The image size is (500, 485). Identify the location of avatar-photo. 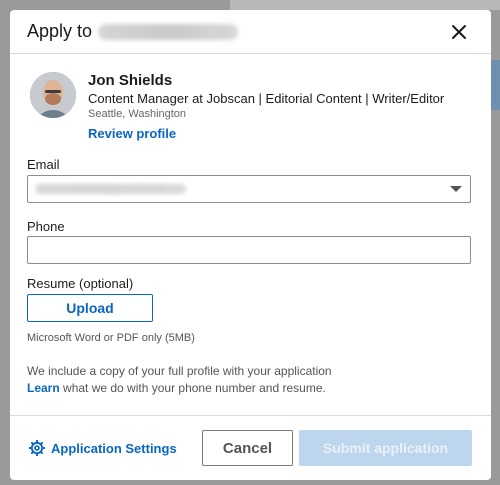
(53, 95).